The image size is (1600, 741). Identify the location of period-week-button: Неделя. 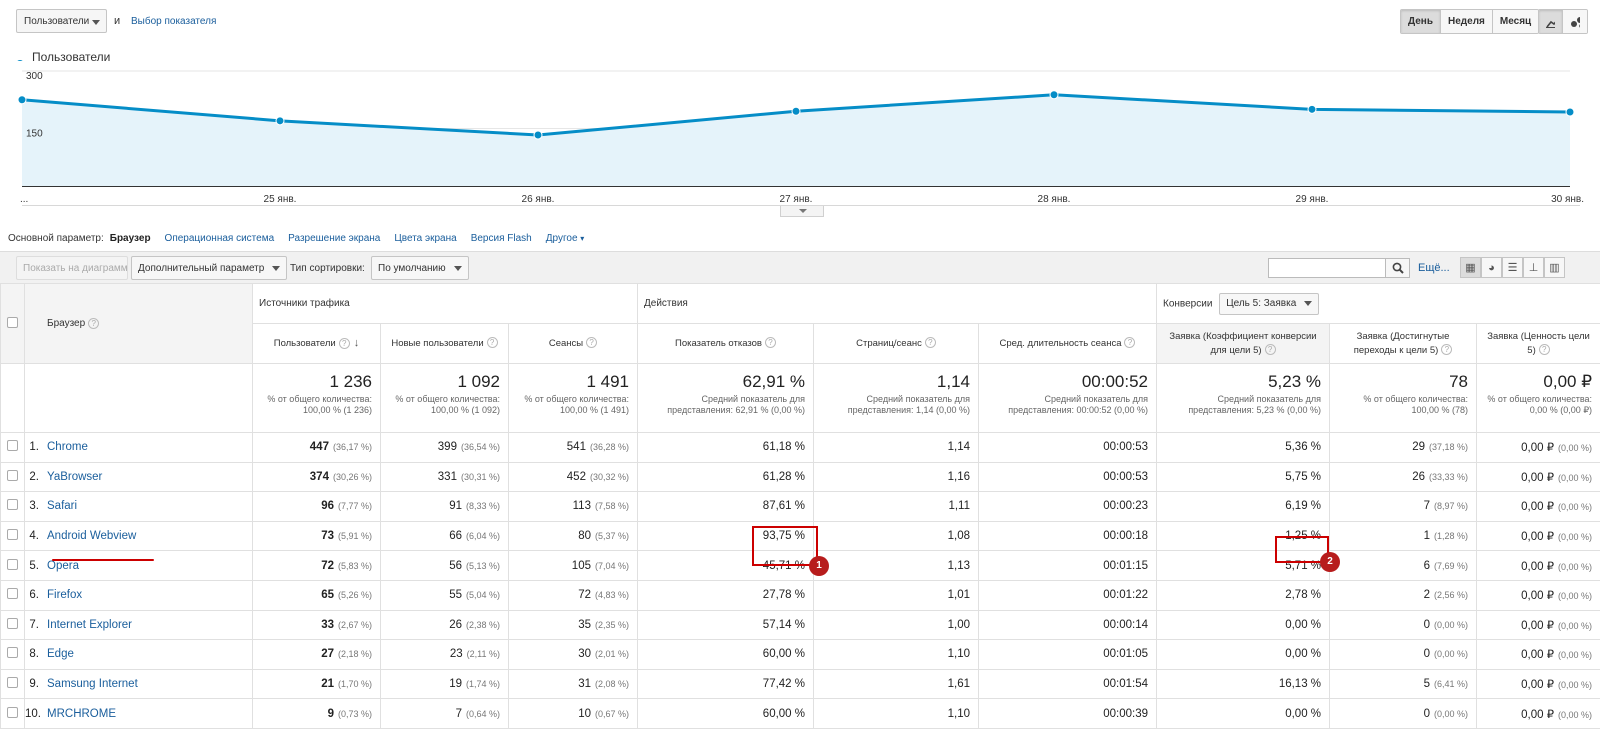
(1467, 21).